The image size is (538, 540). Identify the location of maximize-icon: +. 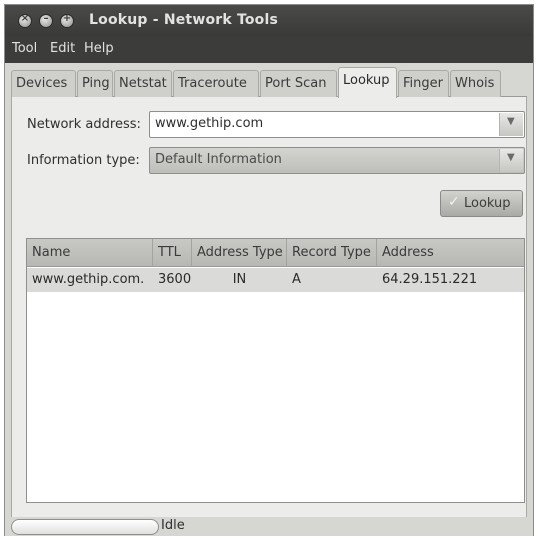
(67, 20).